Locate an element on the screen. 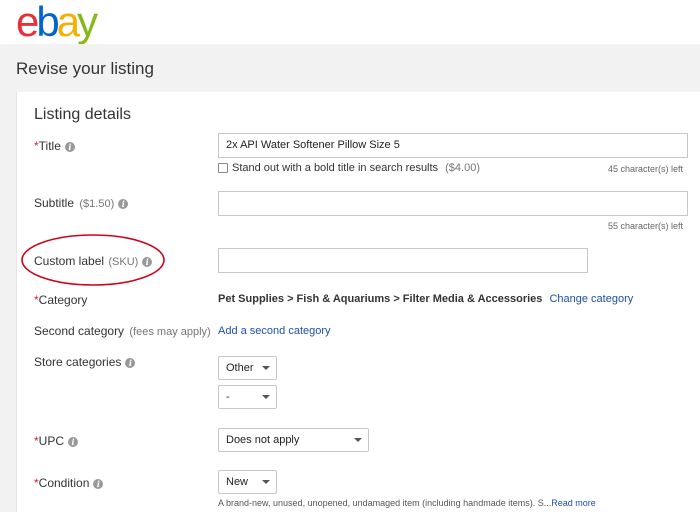 The height and width of the screenshot is (512, 700). section-title: Listing details is located at coordinates (82, 114).